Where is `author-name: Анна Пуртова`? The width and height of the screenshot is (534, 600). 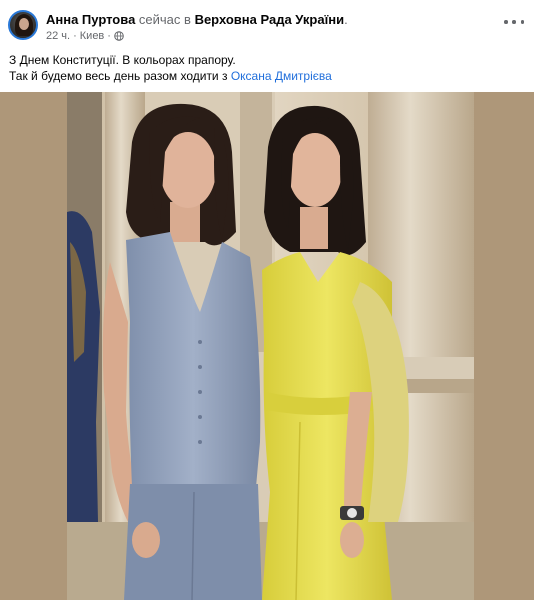 author-name: Анна Пуртова is located at coordinates (90, 19).